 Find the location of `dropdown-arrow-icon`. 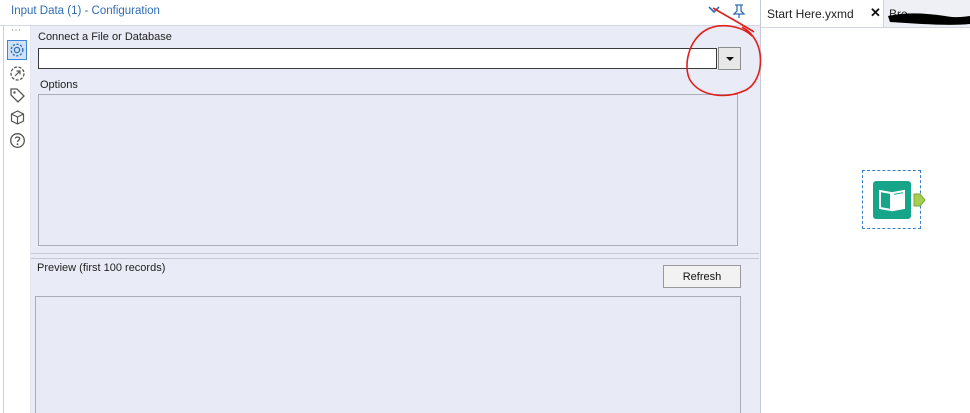

dropdown-arrow-icon is located at coordinates (730, 59).